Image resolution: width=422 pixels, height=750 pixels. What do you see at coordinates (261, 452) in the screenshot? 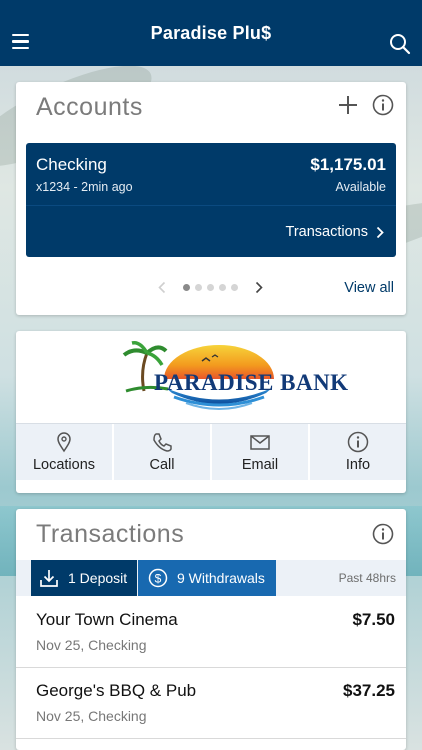
I see `email-button: Email` at bounding box center [261, 452].